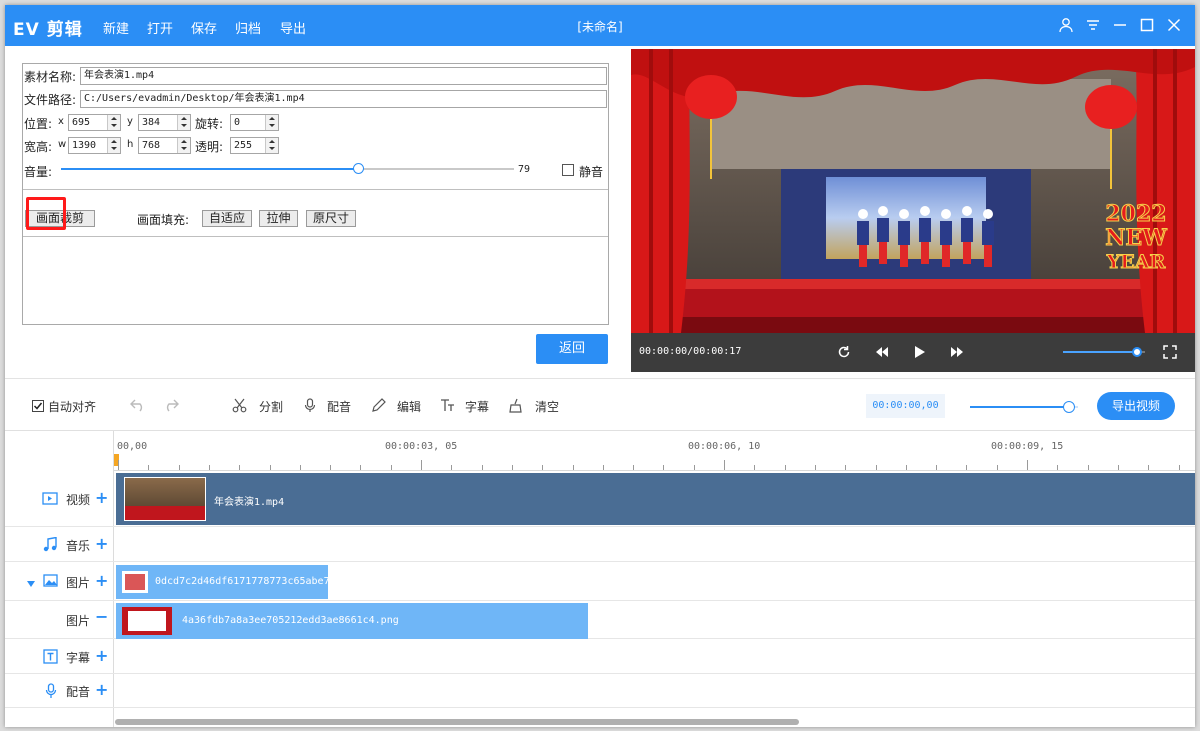 Image resolution: width=1200 pixels, height=731 pixels. I want to click on video-clip-thumbnail, so click(165, 499).